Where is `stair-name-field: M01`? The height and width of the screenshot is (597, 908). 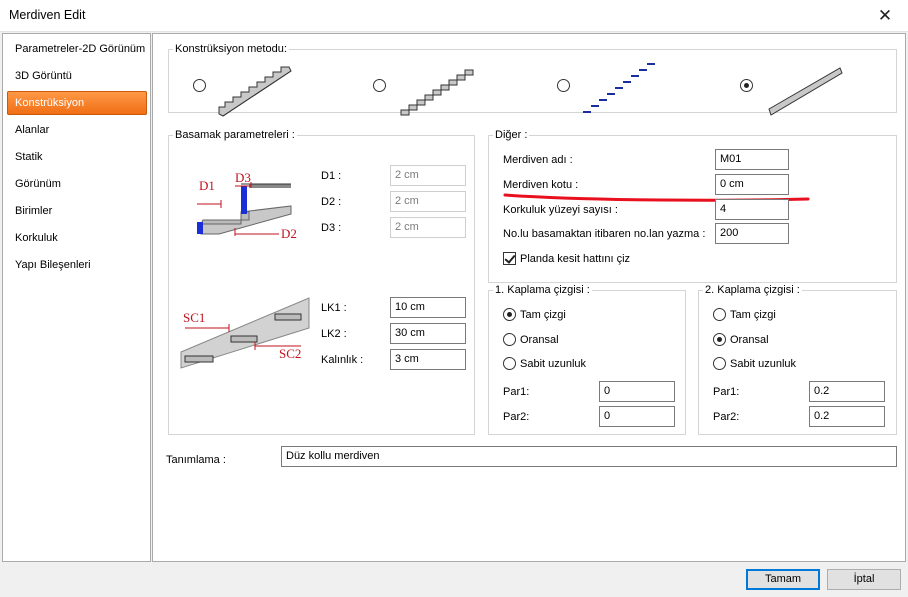
stair-name-field: M01 is located at coordinates (752, 159).